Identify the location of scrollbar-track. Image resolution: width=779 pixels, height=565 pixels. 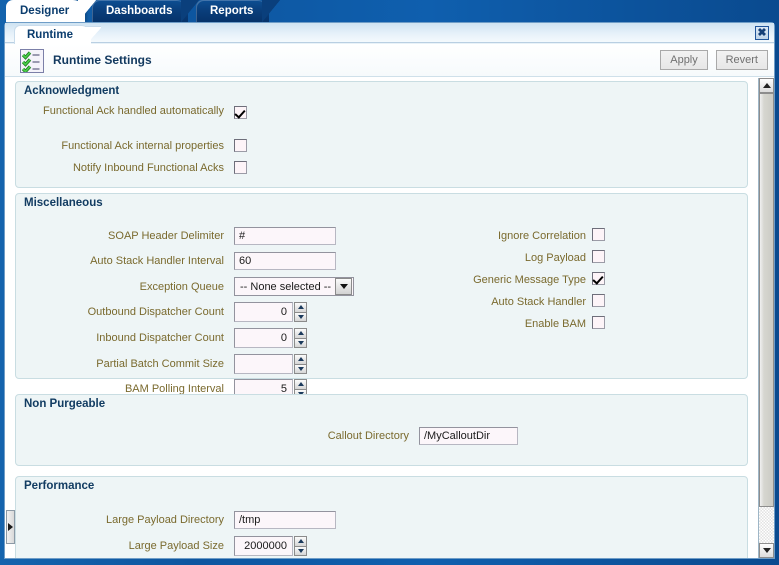
(766, 318).